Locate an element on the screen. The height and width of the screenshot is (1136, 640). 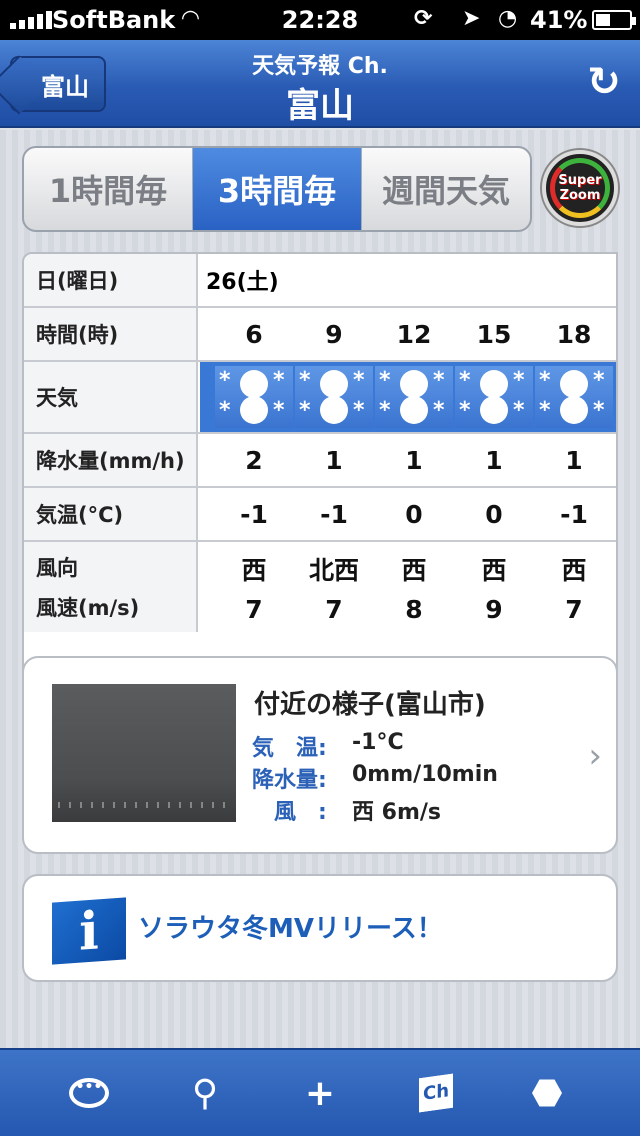
date-row: 日(曜日) 26(土) is located at coordinates (320, 281).